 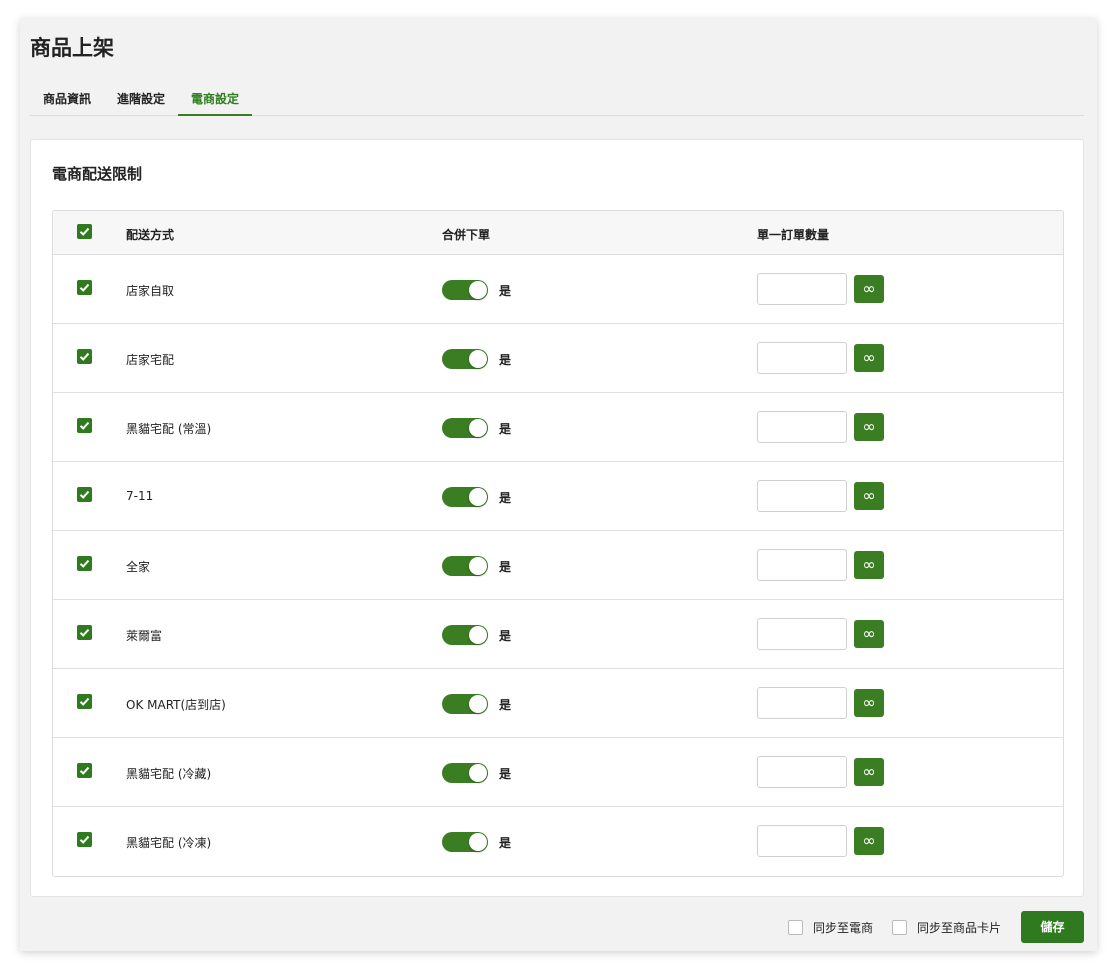 I want to click on shipping-method-name: 萊爾富, so click(x=144, y=636).